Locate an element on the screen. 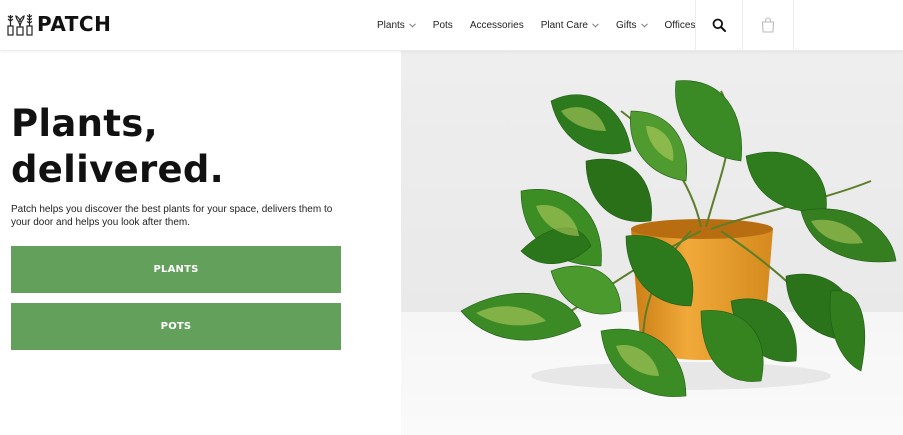  nav-item-label: Pots is located at coordinates (442, 25).